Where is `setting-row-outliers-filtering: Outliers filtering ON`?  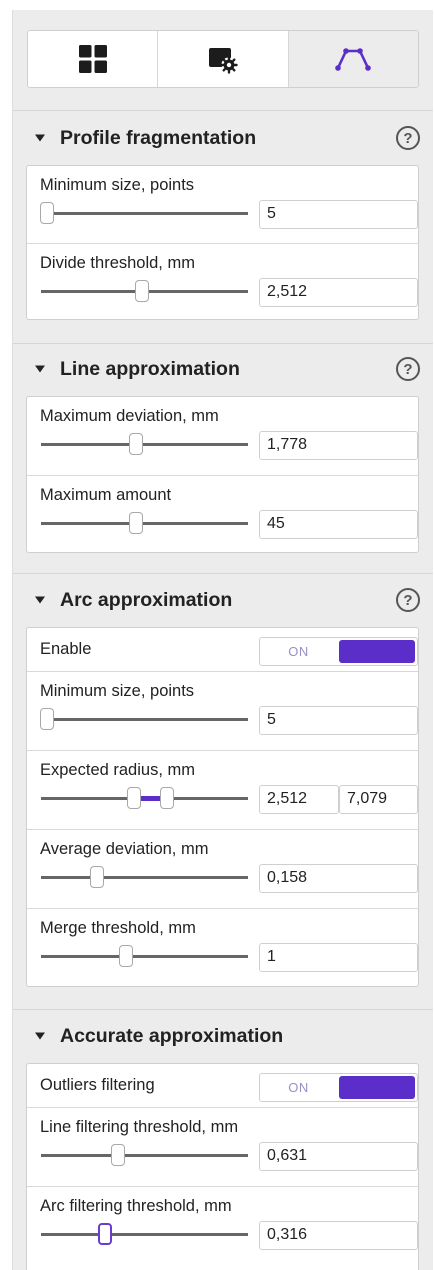 setting-row-outliers-filtering: Outliers filtering ON is located at coordinates (222, 1086).